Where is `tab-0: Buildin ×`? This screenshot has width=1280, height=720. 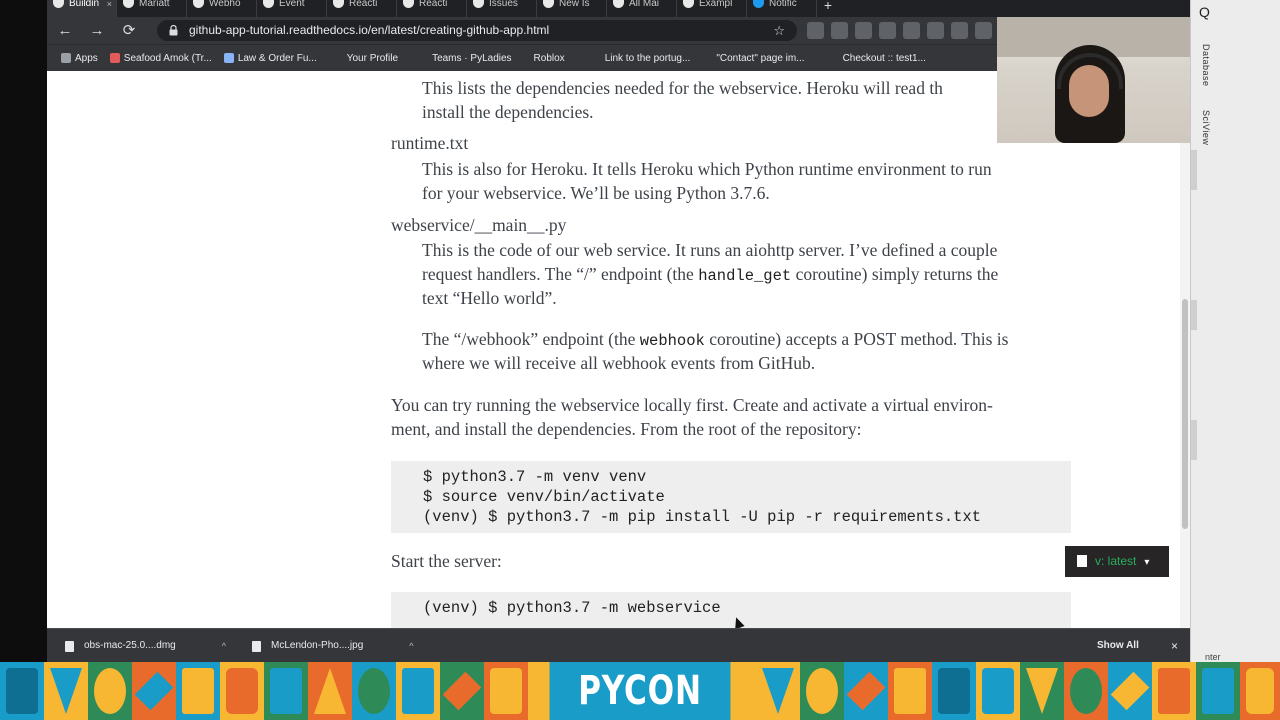
tab-0: Buildin × is located at coordinates (82, 8).